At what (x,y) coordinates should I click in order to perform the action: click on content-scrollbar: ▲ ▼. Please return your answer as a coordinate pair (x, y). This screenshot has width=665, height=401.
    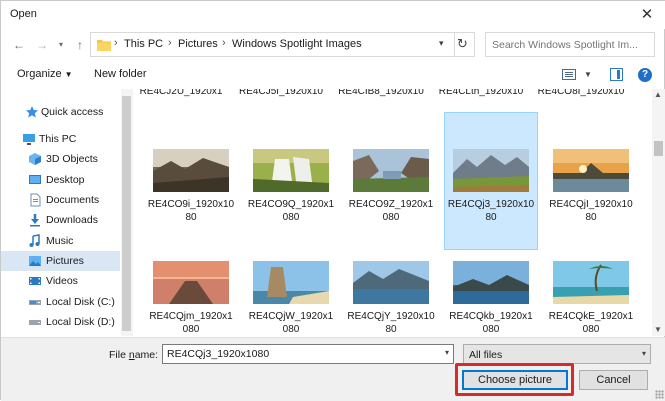
    Looking at the image, I should click on (658, 212).